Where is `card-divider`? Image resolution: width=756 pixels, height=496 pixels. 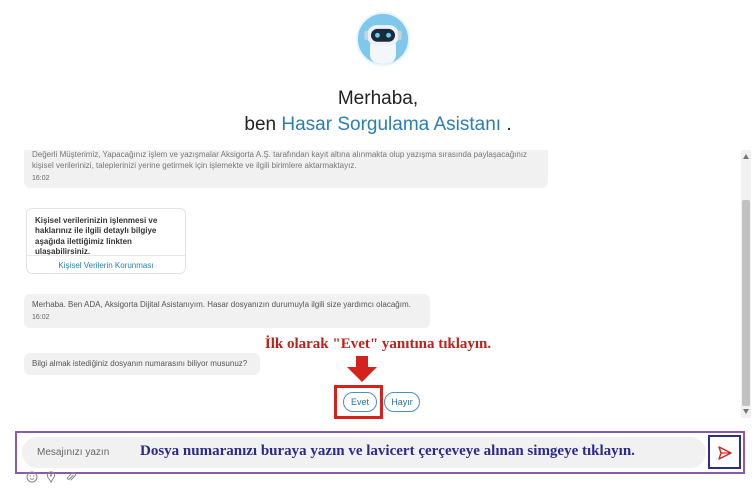
card-divider is located at coordinates (106, 255).